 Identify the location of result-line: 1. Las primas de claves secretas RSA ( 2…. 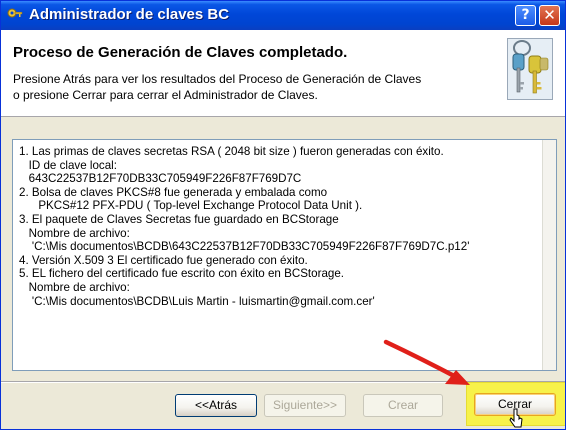
(231, 151).